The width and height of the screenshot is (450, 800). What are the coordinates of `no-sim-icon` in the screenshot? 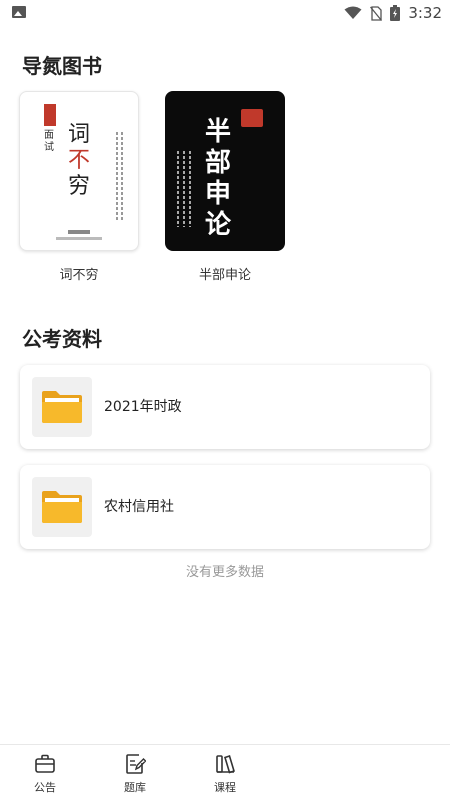 It's located at (376, 13).